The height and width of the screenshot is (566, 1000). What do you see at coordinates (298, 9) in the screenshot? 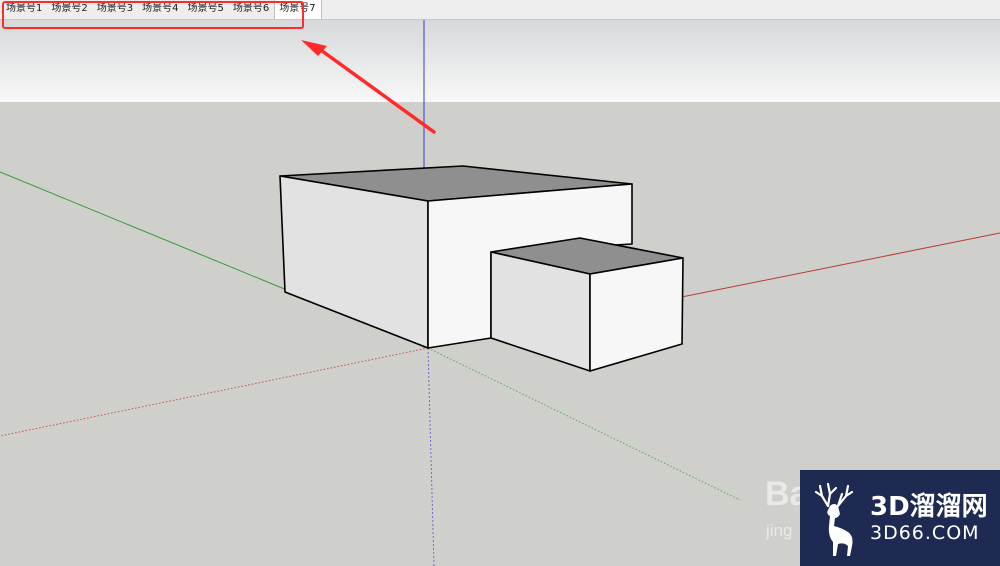
I see `scene-tab-7: 场景号7` at bounding box center [298, 9].